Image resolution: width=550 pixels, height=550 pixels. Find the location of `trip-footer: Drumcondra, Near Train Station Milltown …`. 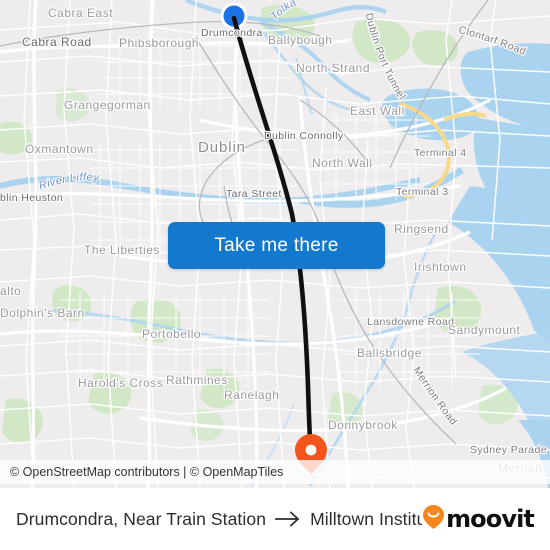

trip-footer: Drumcondra, Near Train Station Milltown … is located at coordinates (275, 519).